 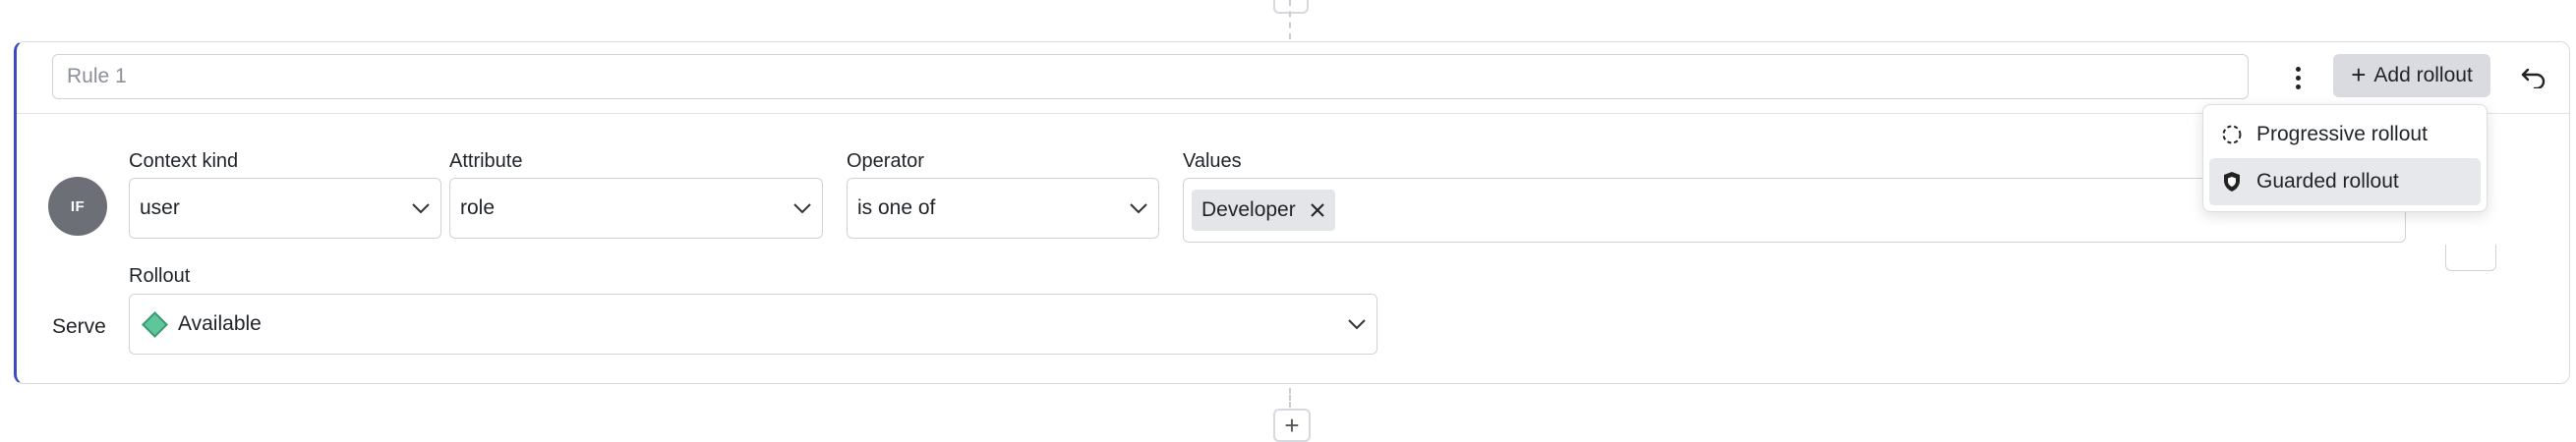 I want to click on variation-color-icon, so click(x=155, y=324).